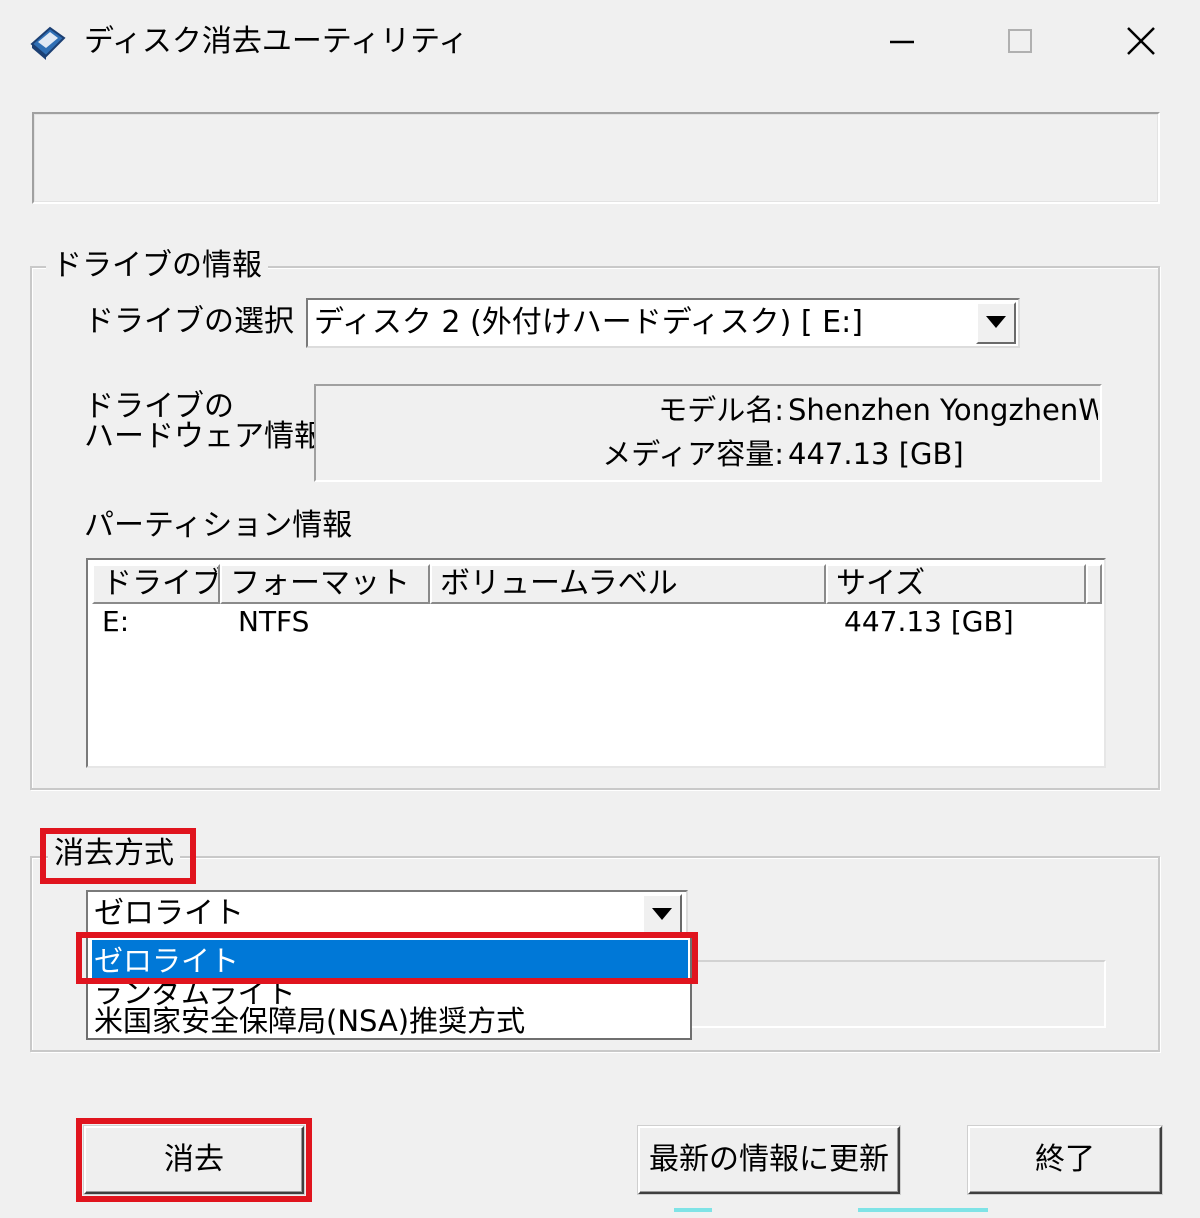 The height and width of the screenshot is (1218, 1200). Describe the element at coordinates (204, 436) in the screenshot. I see `hardware-info-label-line2: ハードウェア情報` at that location.